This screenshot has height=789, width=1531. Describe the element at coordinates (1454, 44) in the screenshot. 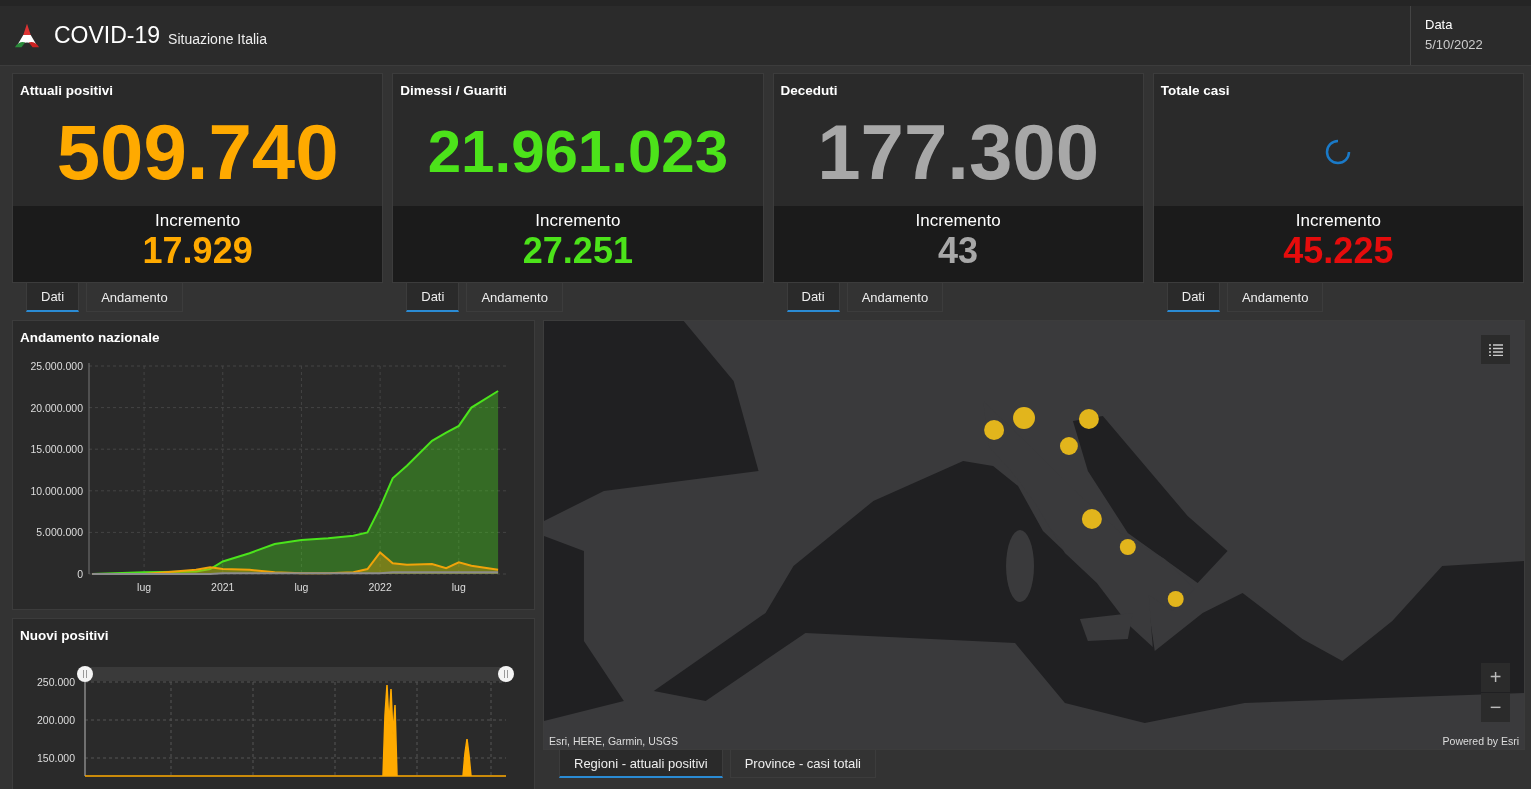

I see `date-value: 5/10/2022` at that location.